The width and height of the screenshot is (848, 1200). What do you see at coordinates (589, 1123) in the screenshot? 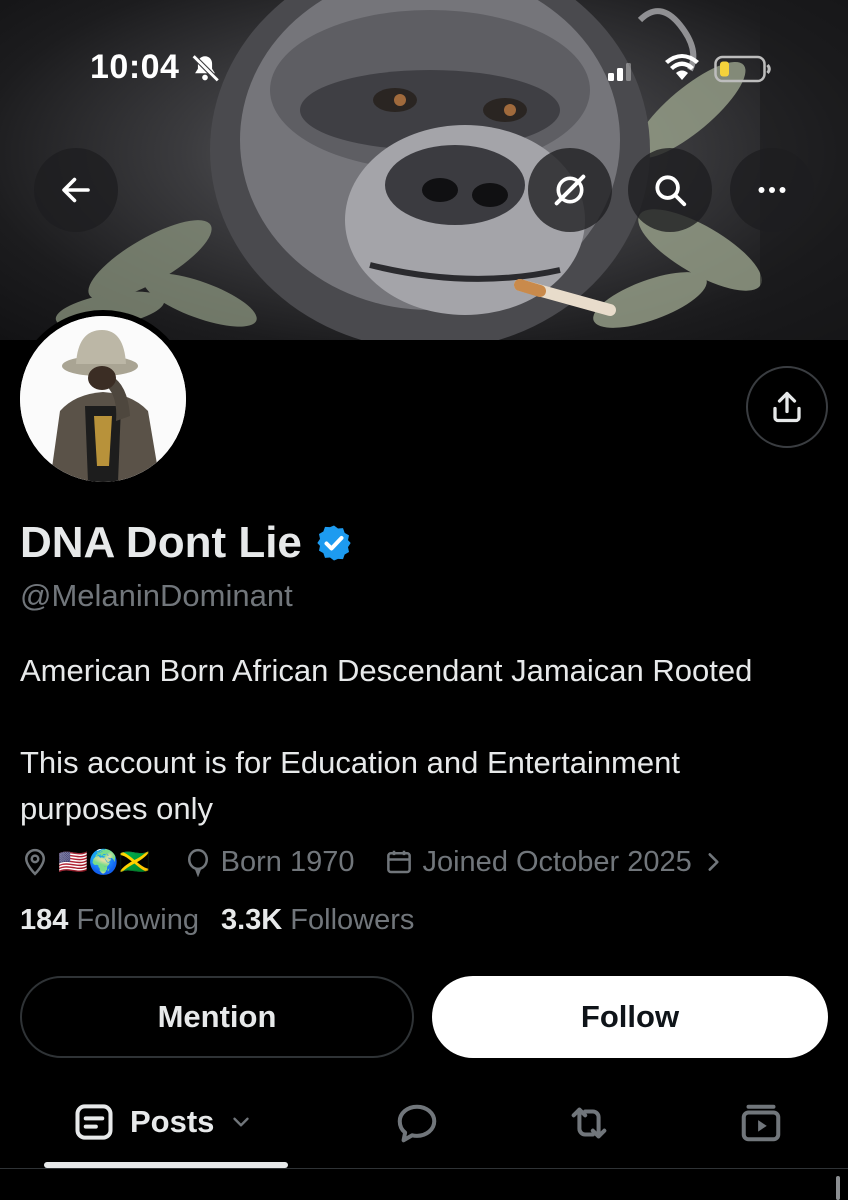
I see `reposts-icon` at bounding box center [589, 1123].